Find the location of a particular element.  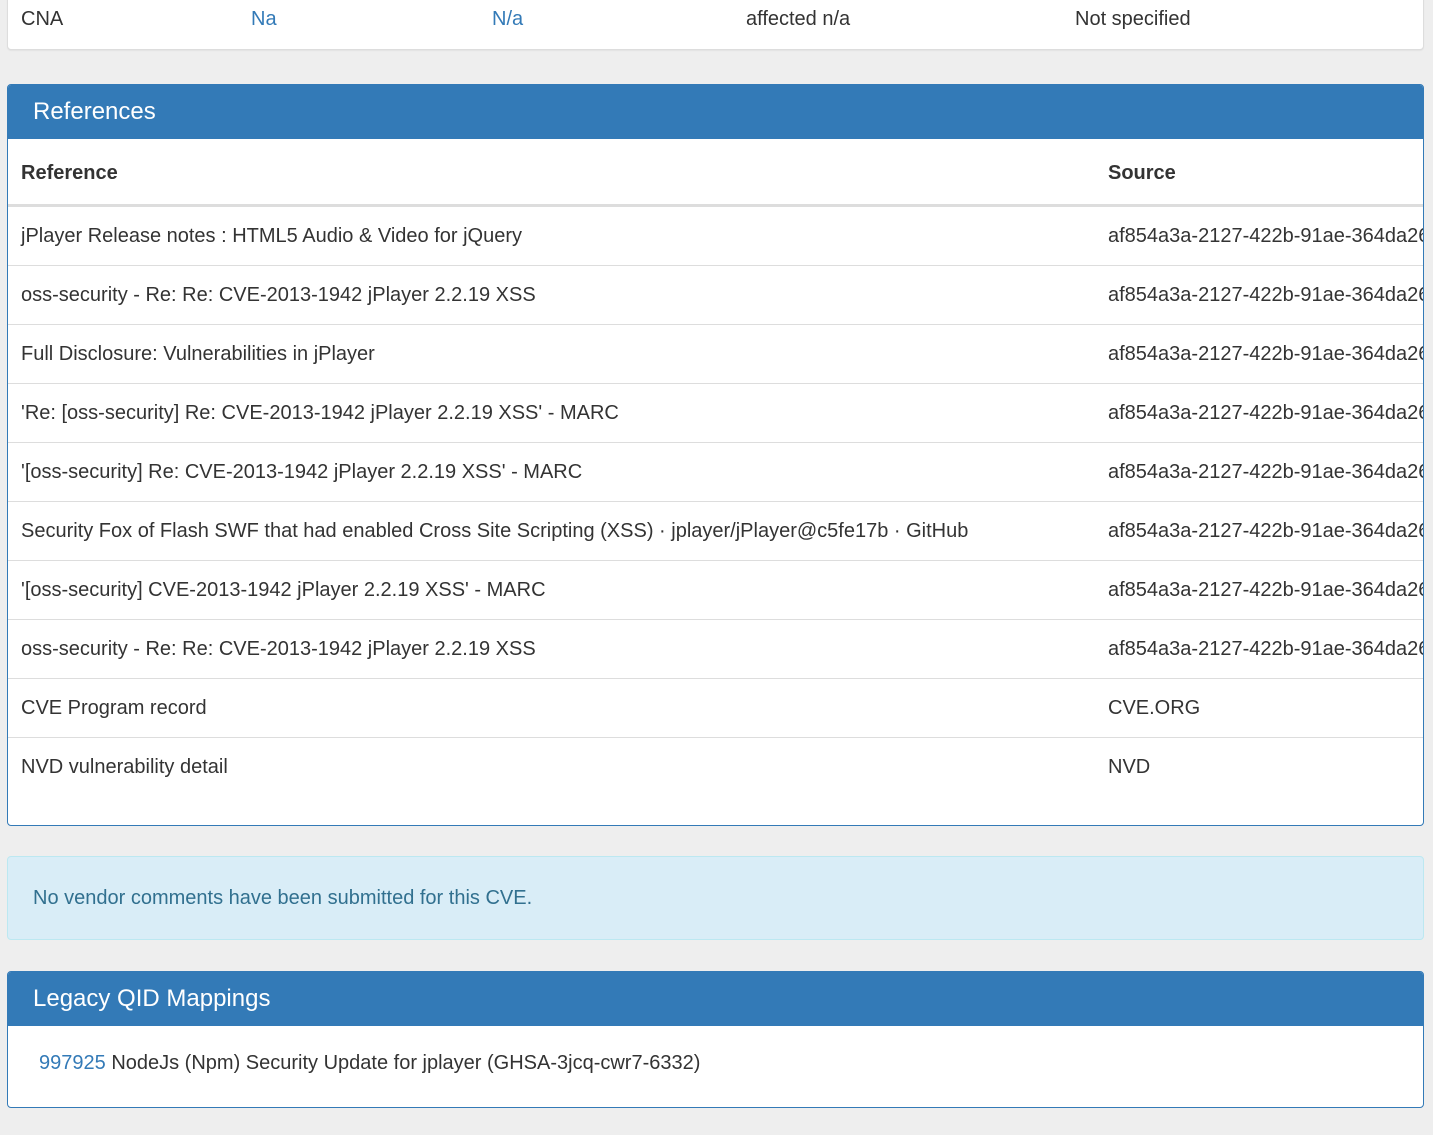

column-header-source: Source is located at coordinates (1142, 173).